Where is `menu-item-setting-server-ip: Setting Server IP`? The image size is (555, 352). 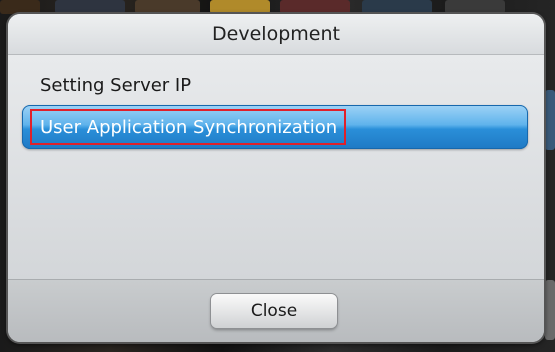
menu-item-setting-server-ip: Setting Server IP is located at coordinates (275, 85).